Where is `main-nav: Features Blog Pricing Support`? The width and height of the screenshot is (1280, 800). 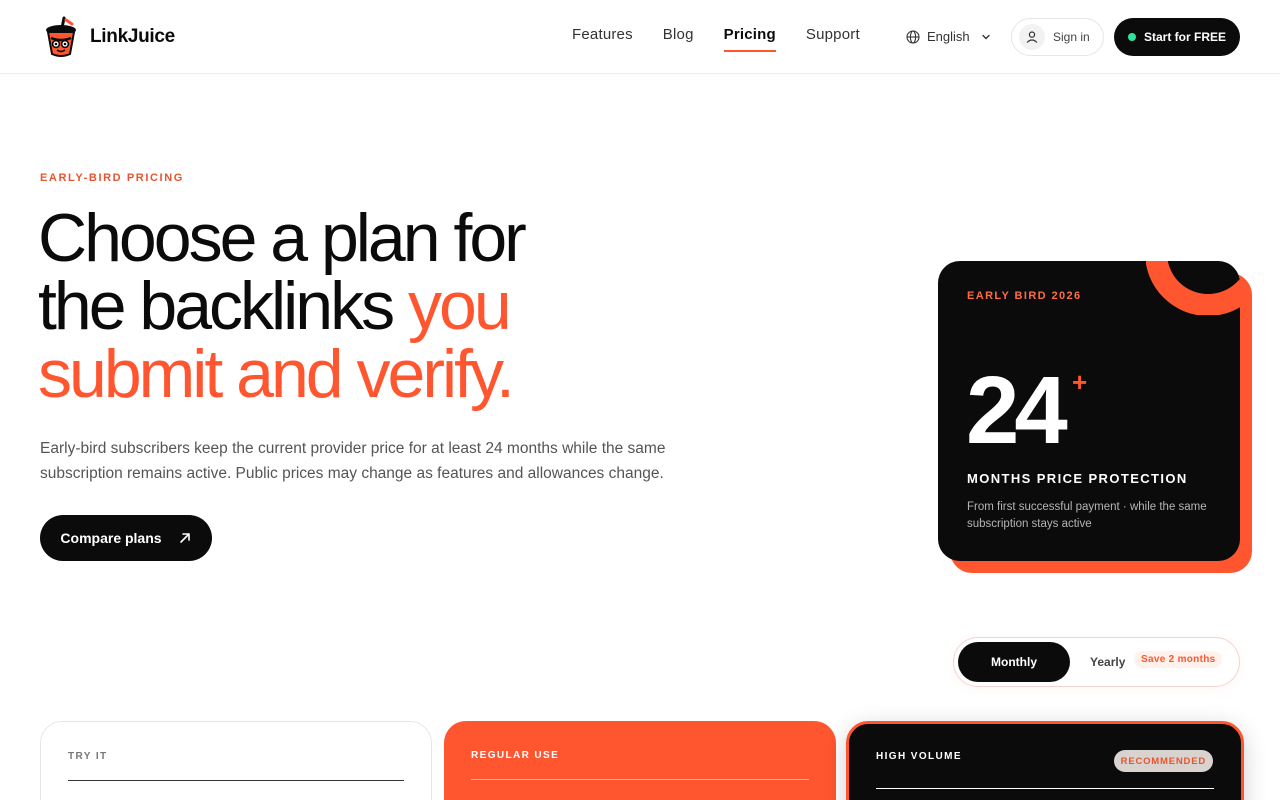 main-nav: Features Blog Pricing Support is located at coordinates (716, 40).